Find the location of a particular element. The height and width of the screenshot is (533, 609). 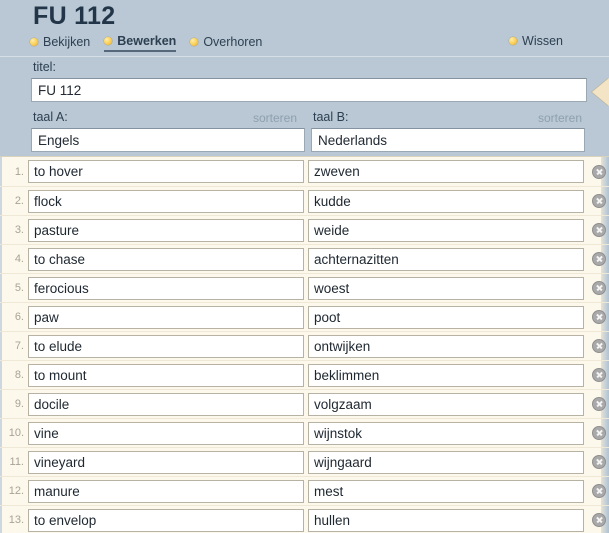

row-number: 5. is located at coordinates (19, 288).